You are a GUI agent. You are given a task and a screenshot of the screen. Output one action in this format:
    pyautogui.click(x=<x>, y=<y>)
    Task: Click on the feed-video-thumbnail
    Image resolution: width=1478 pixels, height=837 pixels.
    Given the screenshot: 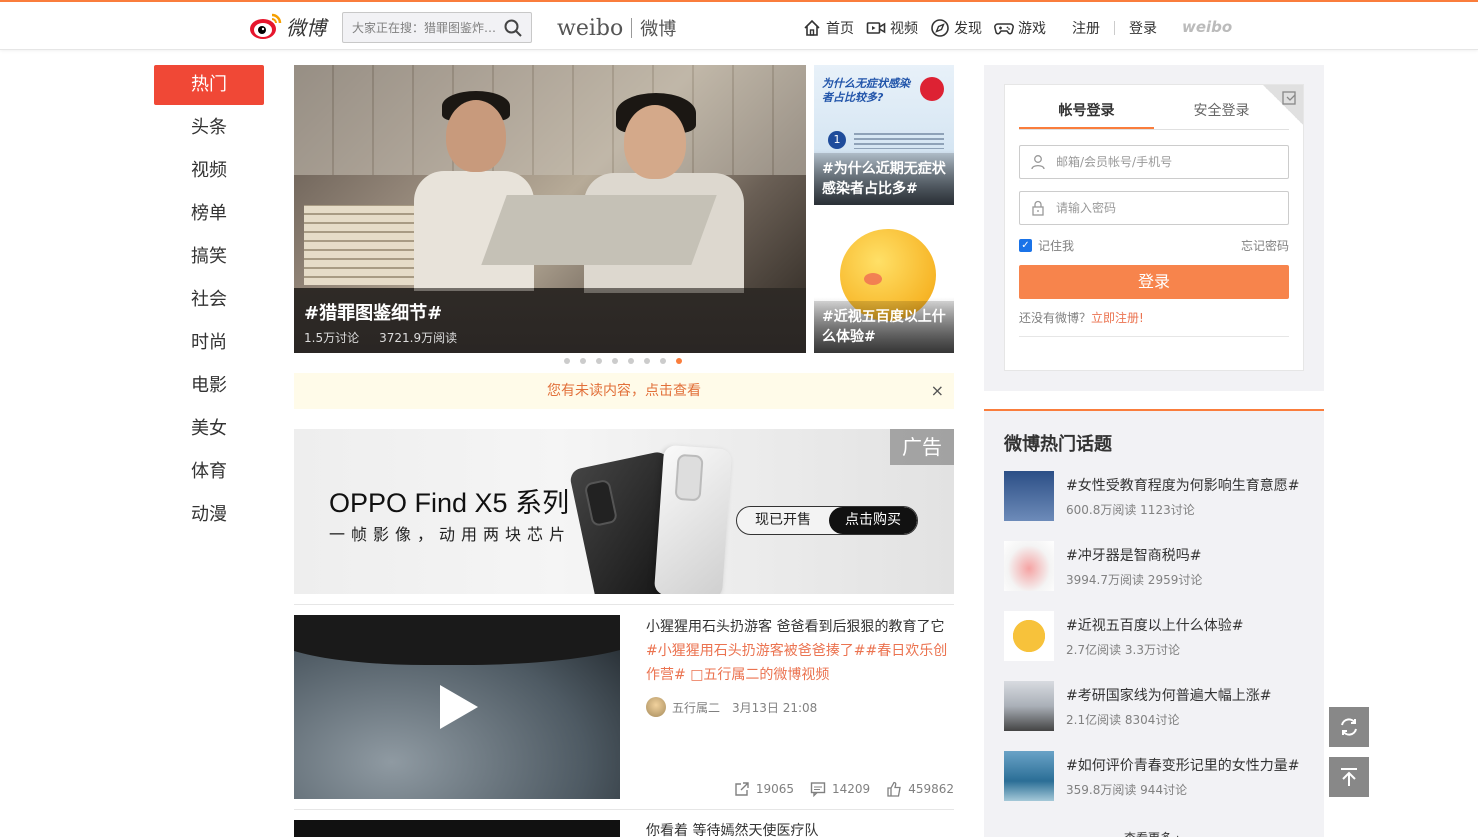 What is the action you would take?
    pyautogui.click(x=457, y=707)
    